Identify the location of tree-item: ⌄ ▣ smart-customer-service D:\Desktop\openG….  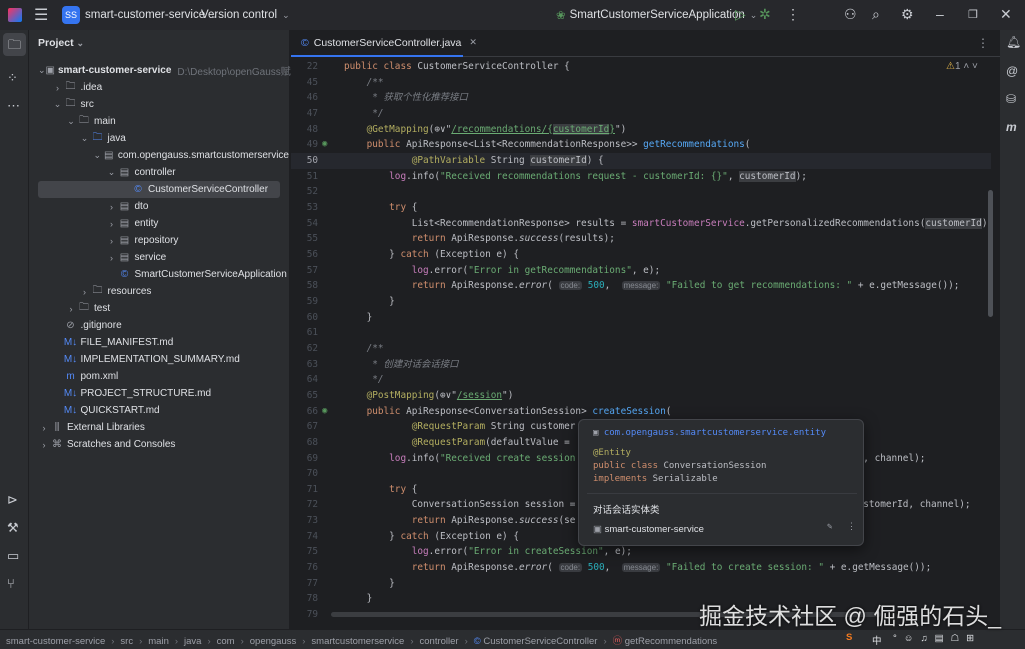
(165, 70).